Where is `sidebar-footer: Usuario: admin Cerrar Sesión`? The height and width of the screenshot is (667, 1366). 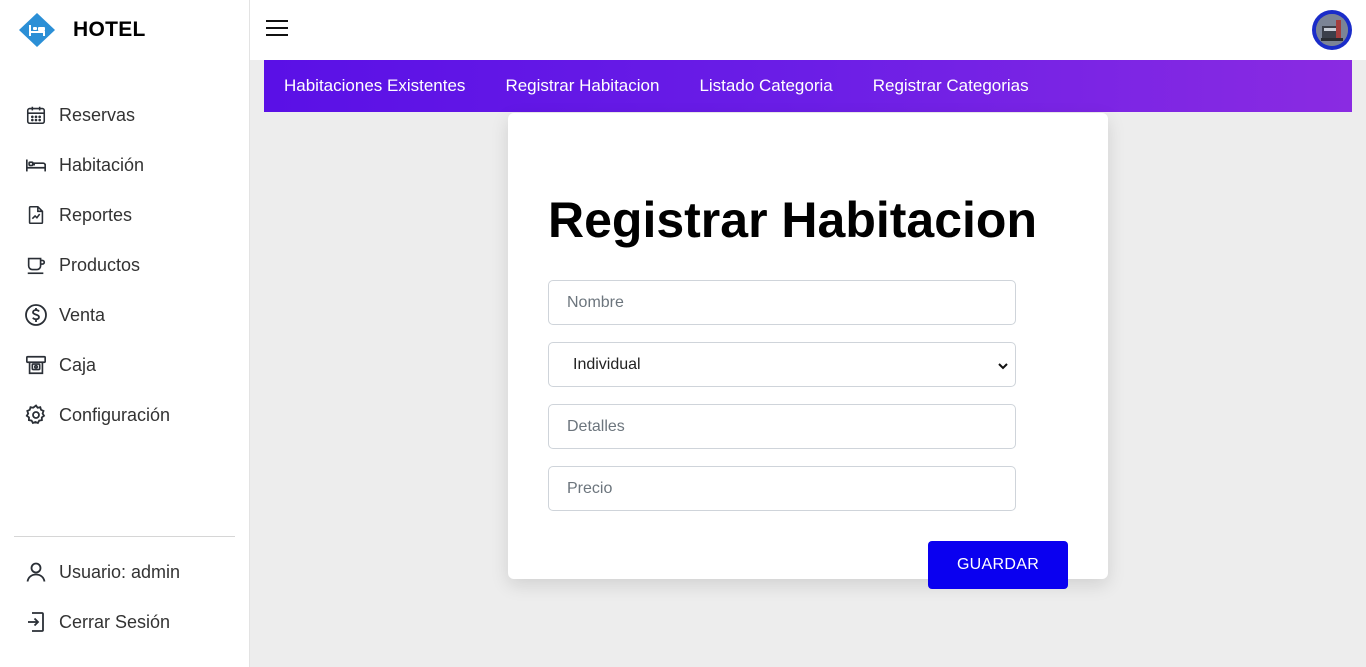 sidebar-footer: Usuario: admin Cerrar Sesión is located at coordinates (125, 597).